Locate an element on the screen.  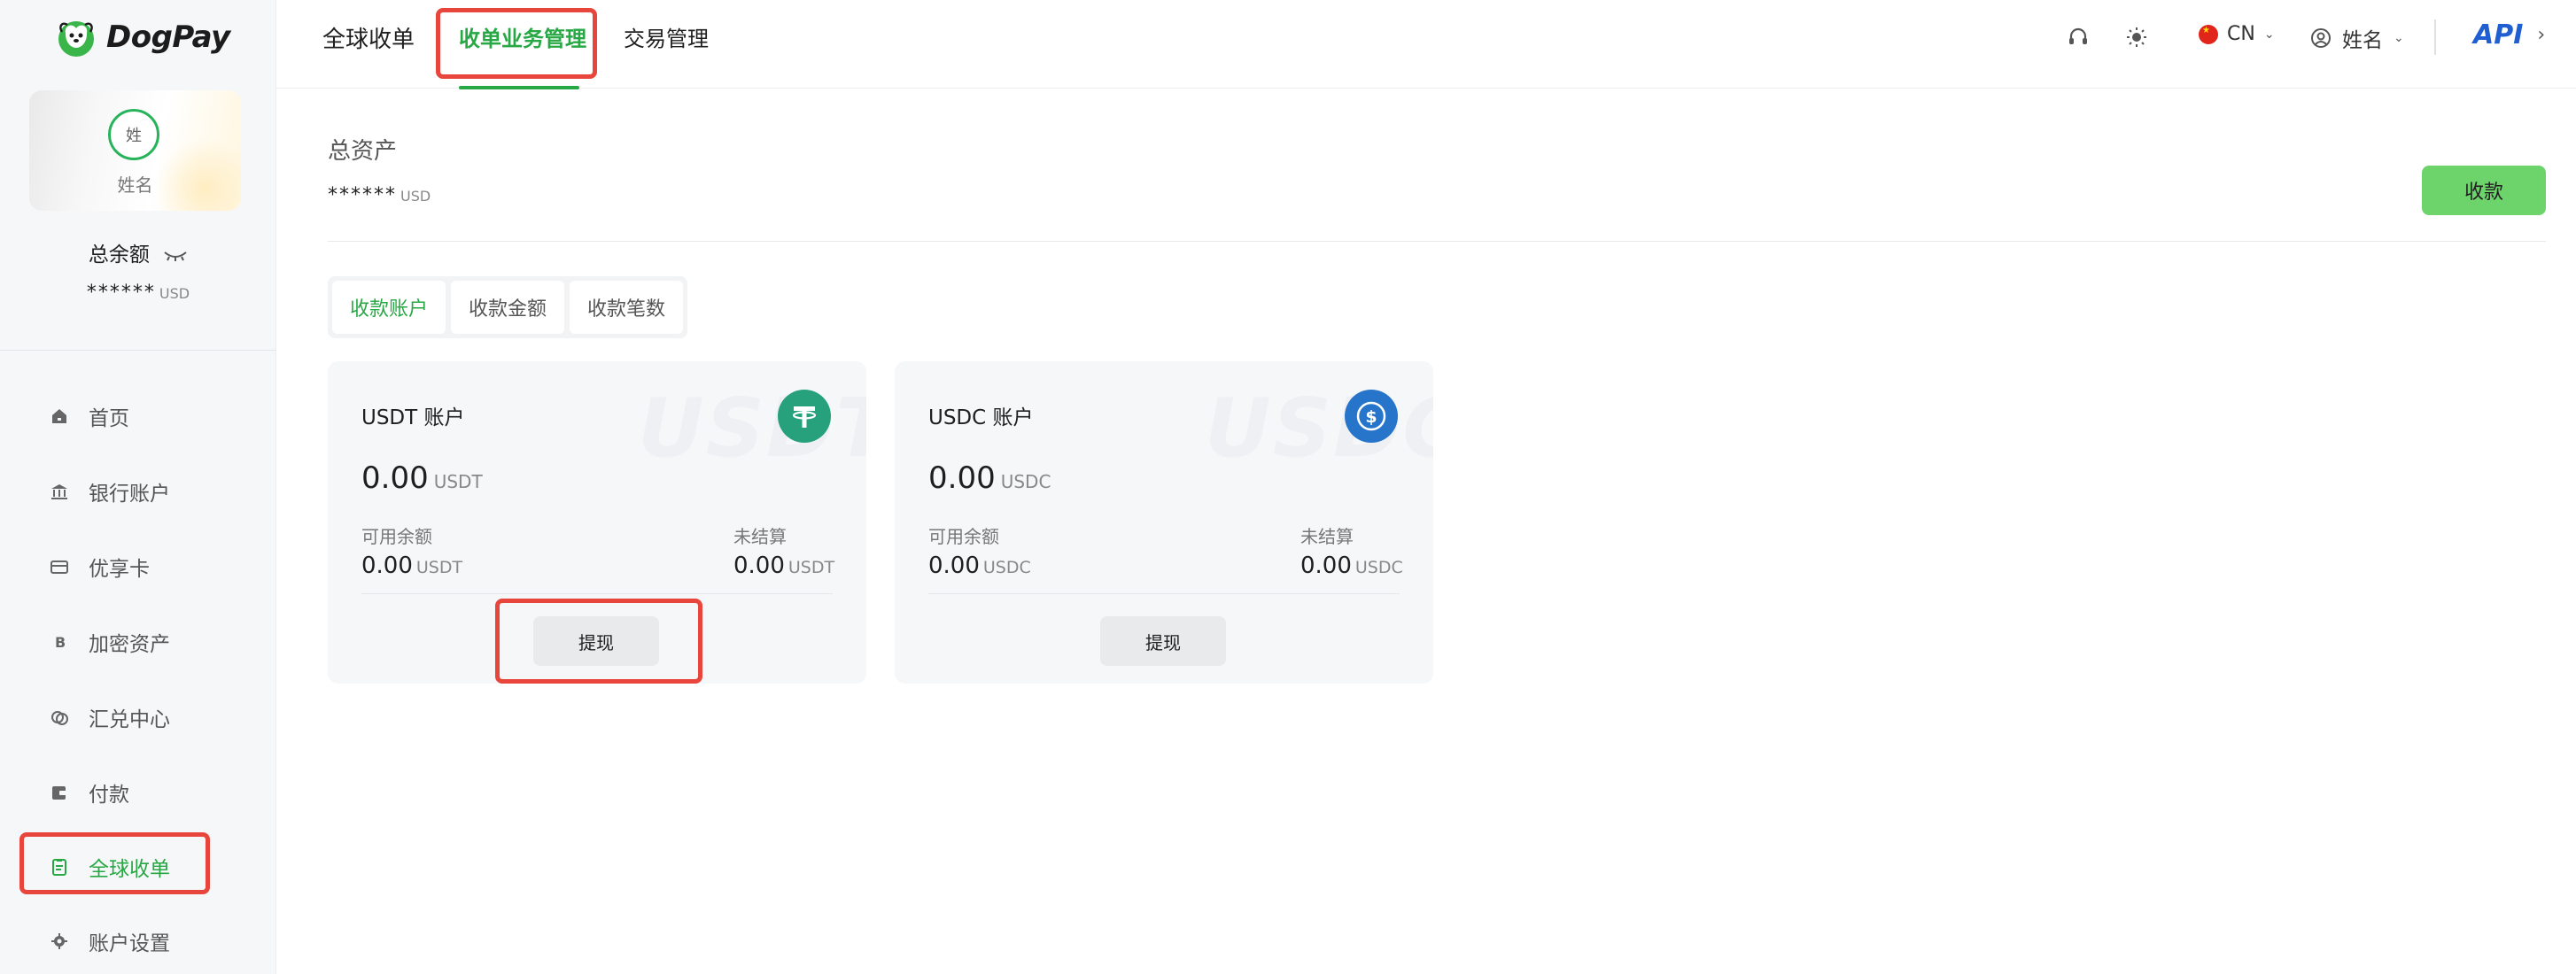
segment-receiving-accounts: 收款账户 is located at coordinates (389, 307).